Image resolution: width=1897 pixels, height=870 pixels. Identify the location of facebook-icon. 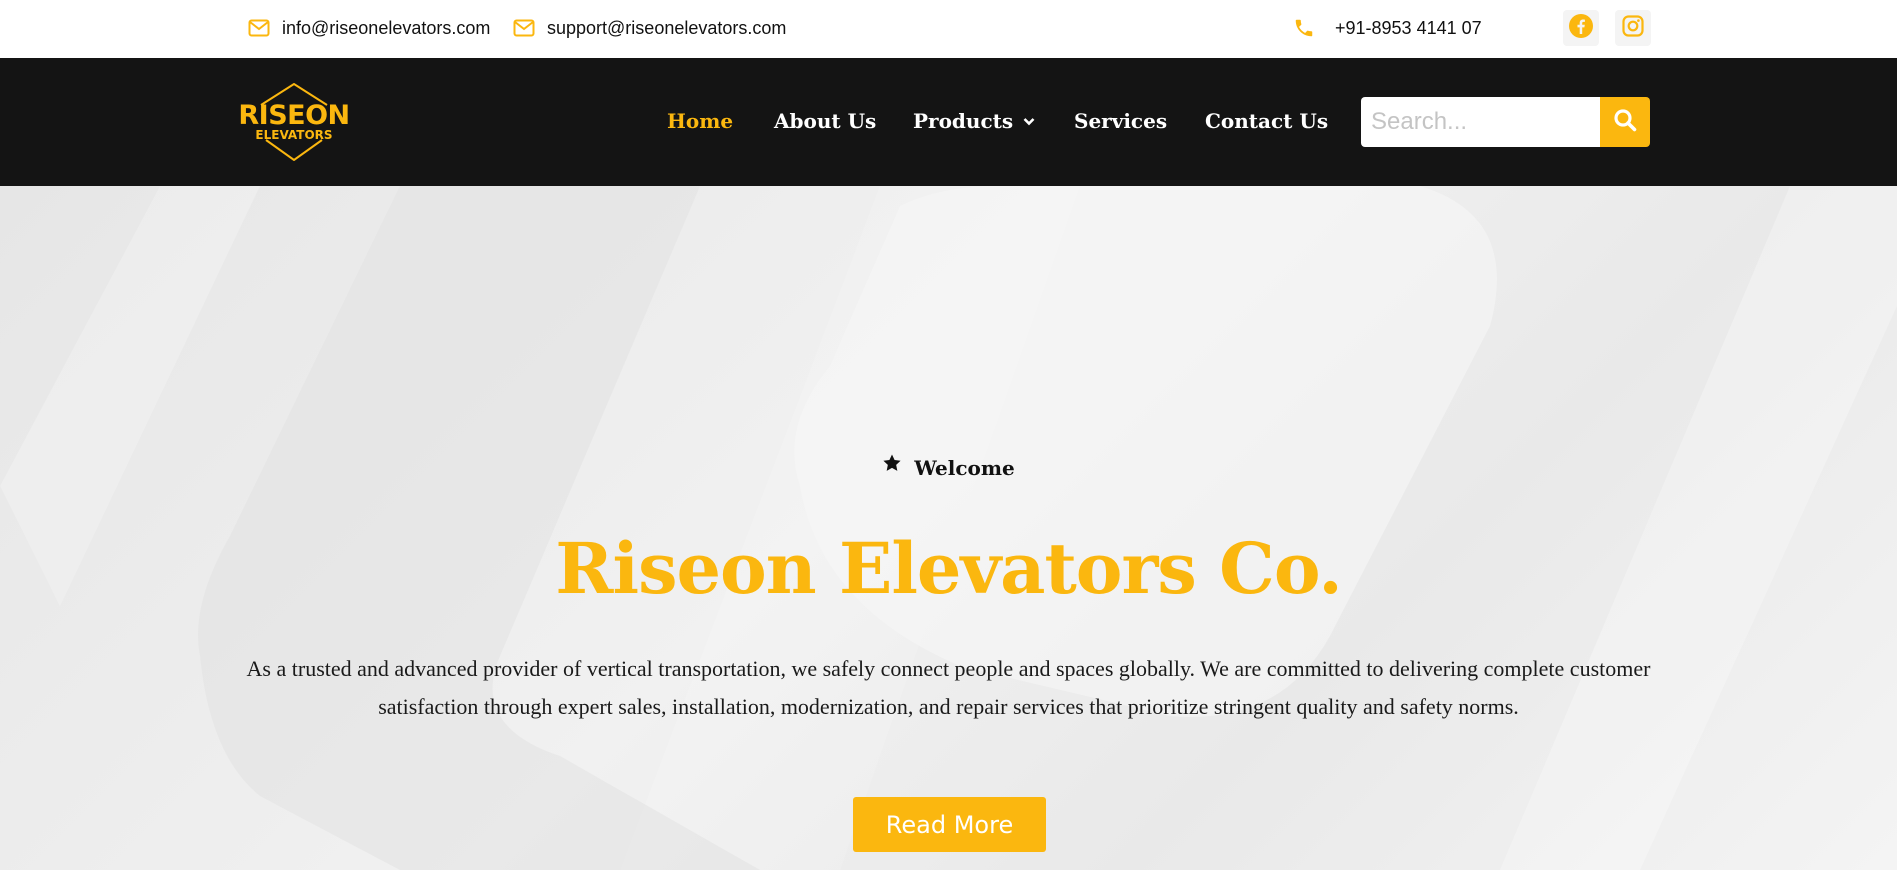
(1581, 28).